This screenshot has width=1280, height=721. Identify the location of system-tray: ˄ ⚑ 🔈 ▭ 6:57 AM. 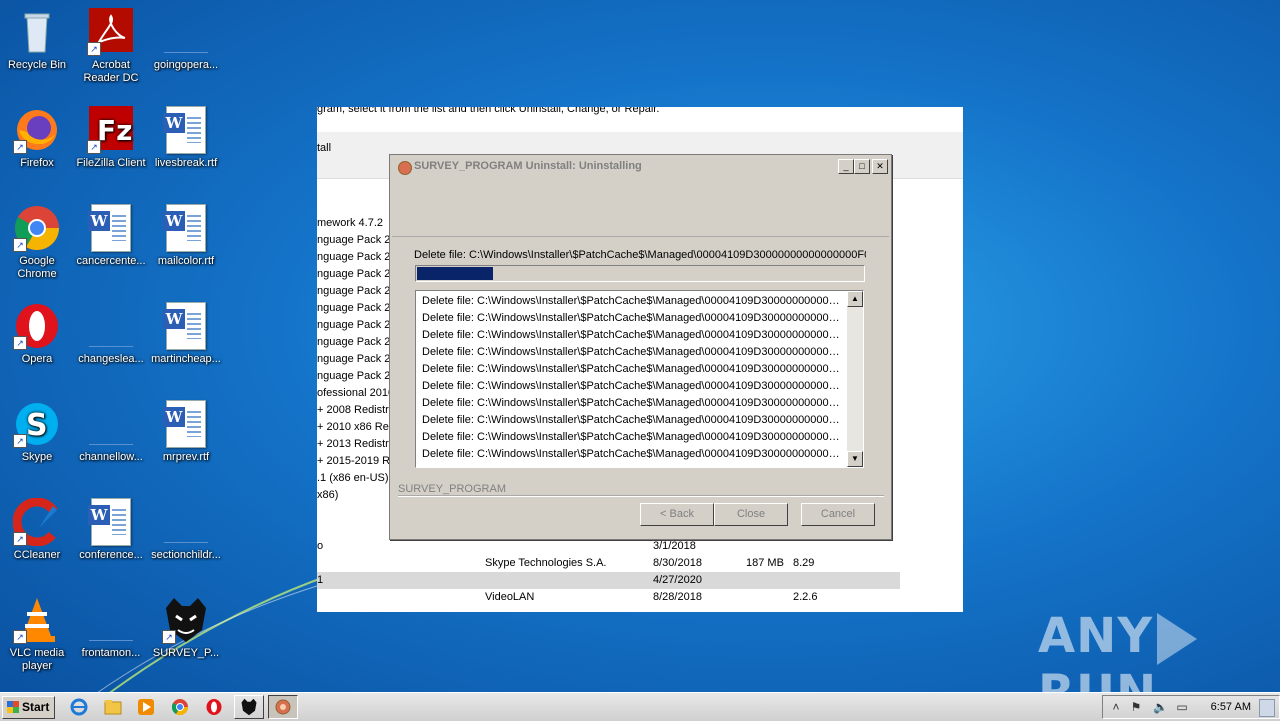
(1191, 707).